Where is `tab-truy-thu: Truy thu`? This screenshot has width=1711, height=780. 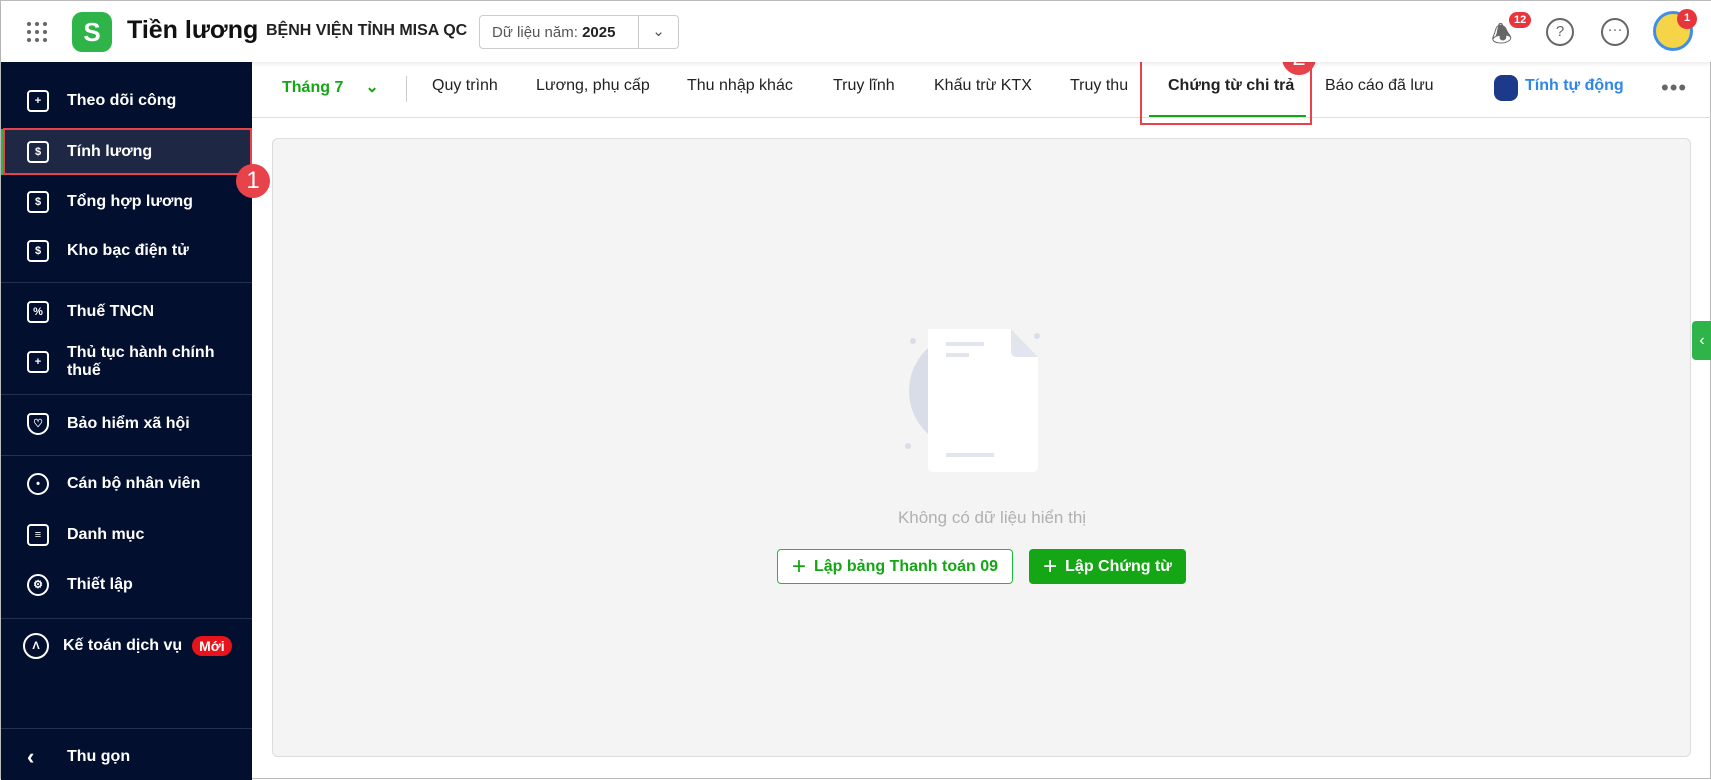 tab-truy-thu: Truy thu is located at coordinates (1099, 86).